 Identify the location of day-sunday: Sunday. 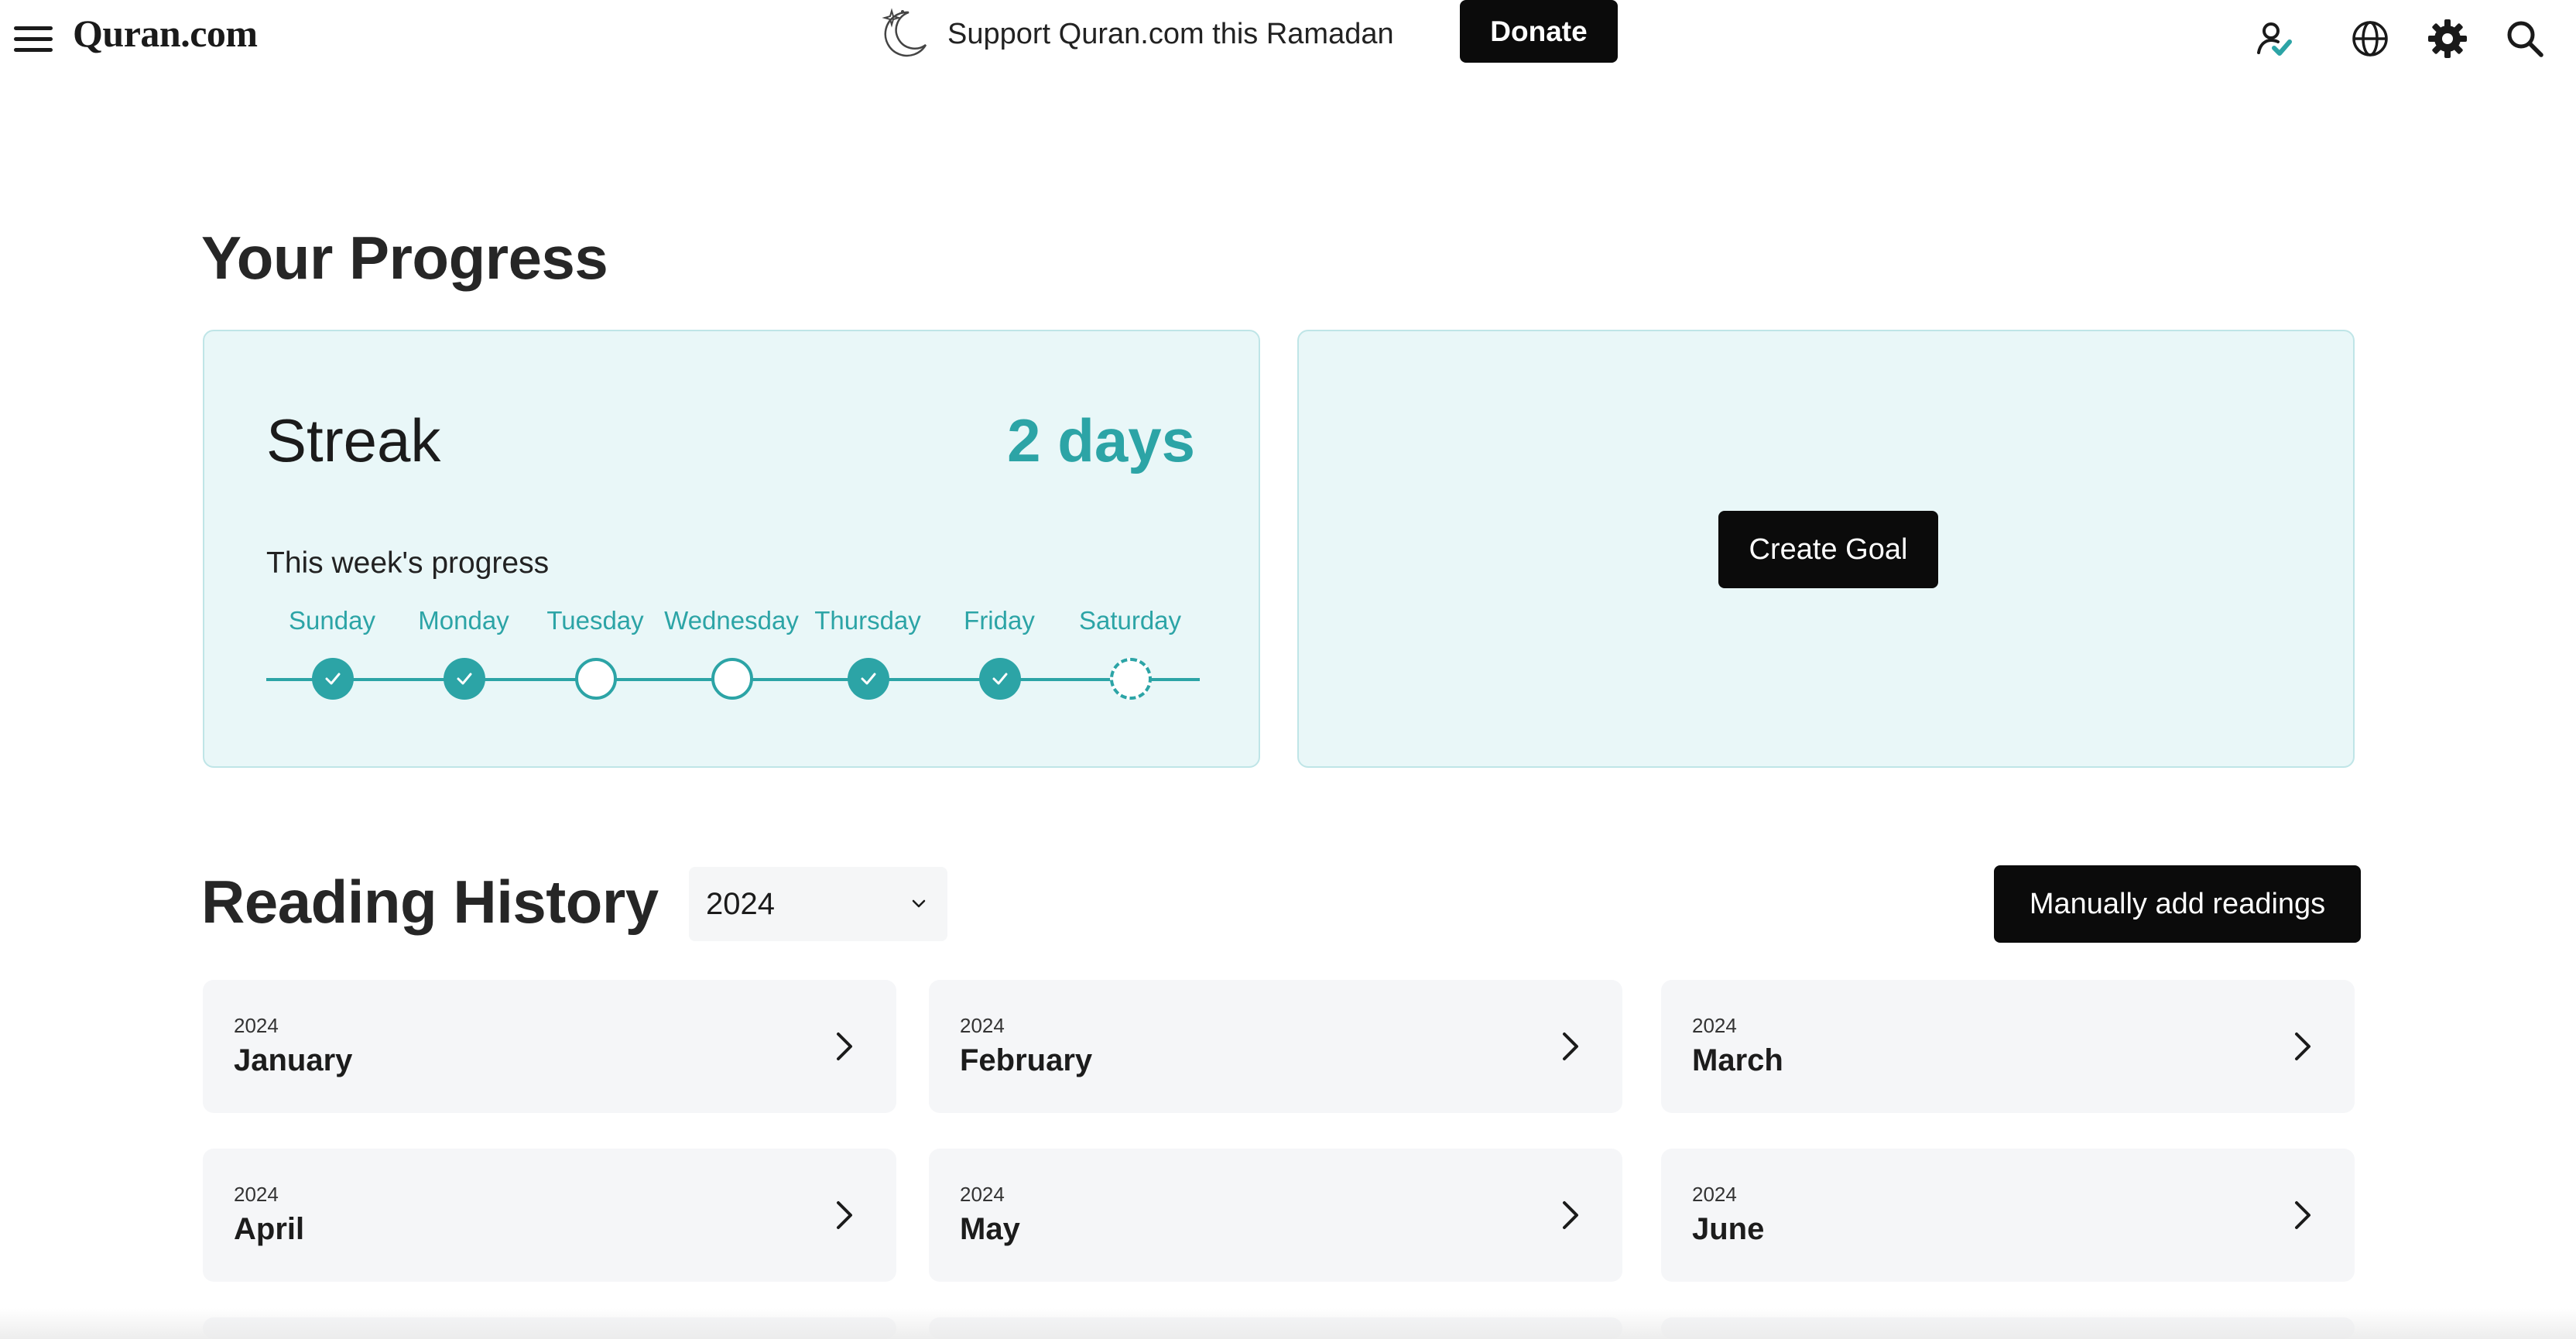
(332, 651).